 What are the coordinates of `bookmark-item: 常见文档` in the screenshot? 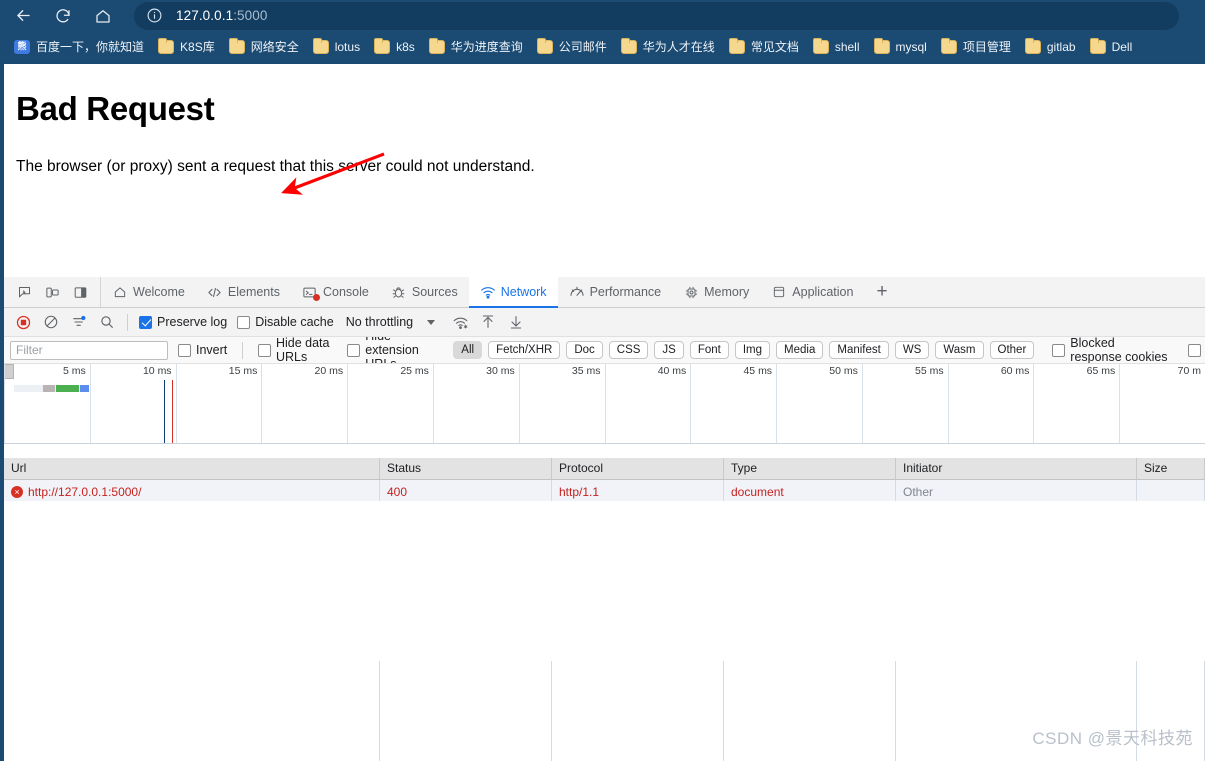 It's located at (764, 47).